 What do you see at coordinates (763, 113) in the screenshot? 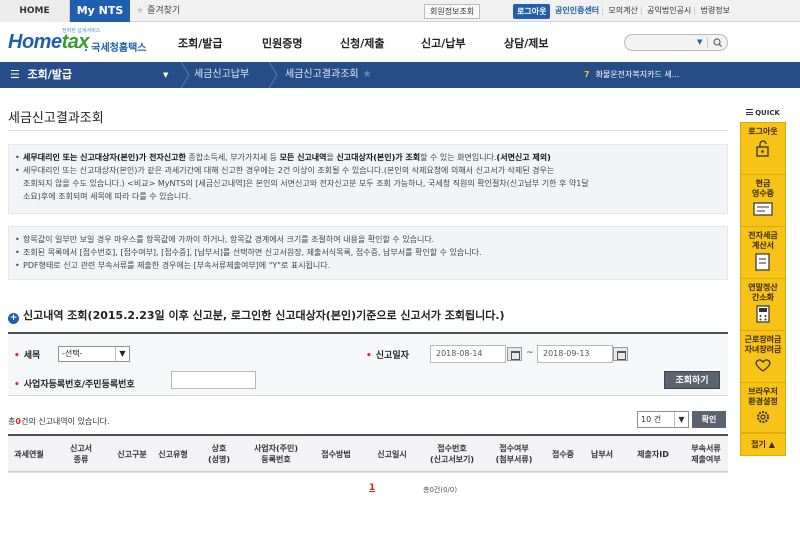
I see `quick-menu-title: QUICK` at bounding box center [763, 113].